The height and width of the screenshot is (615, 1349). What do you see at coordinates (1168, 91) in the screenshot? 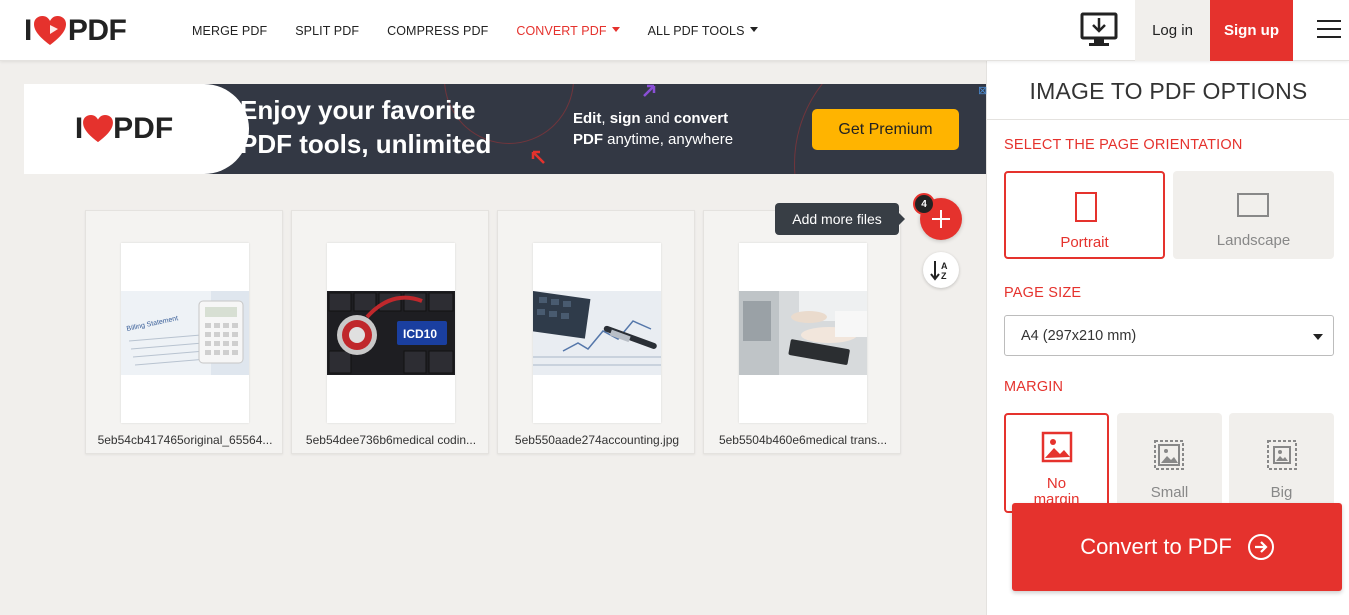
I see `panel-title: IMAGE TO PDF OPTIONS` at bounding box center [1168, 91].